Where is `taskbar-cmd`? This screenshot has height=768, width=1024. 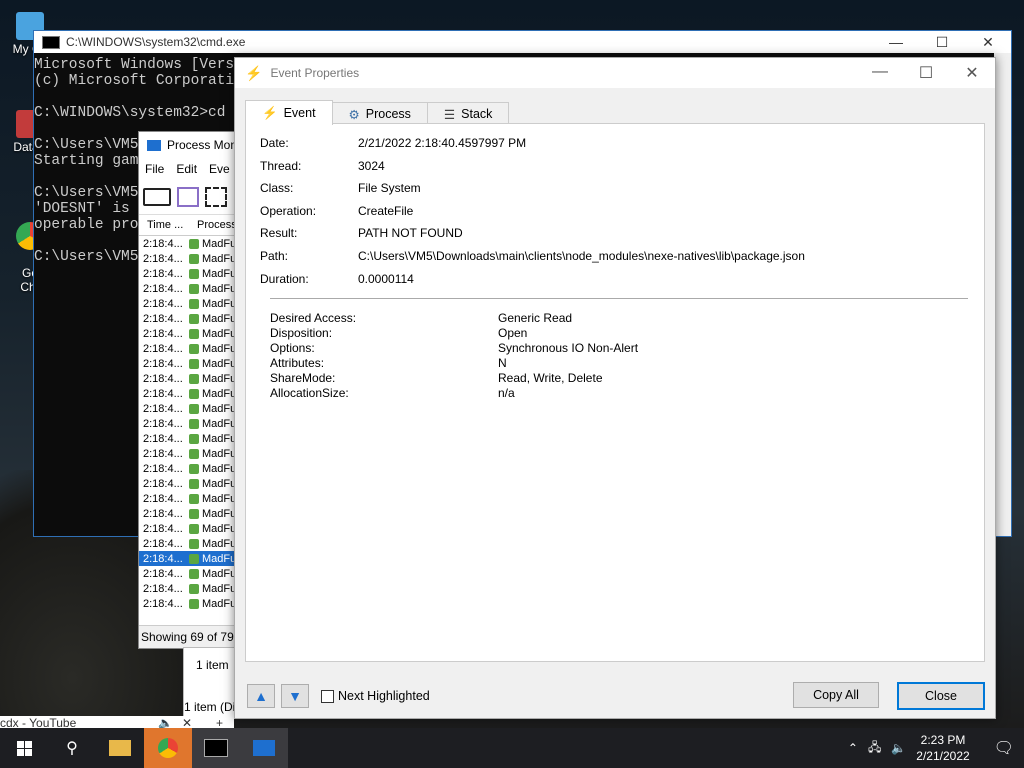 taskbar-cmd is located at coordinates (216, 748).